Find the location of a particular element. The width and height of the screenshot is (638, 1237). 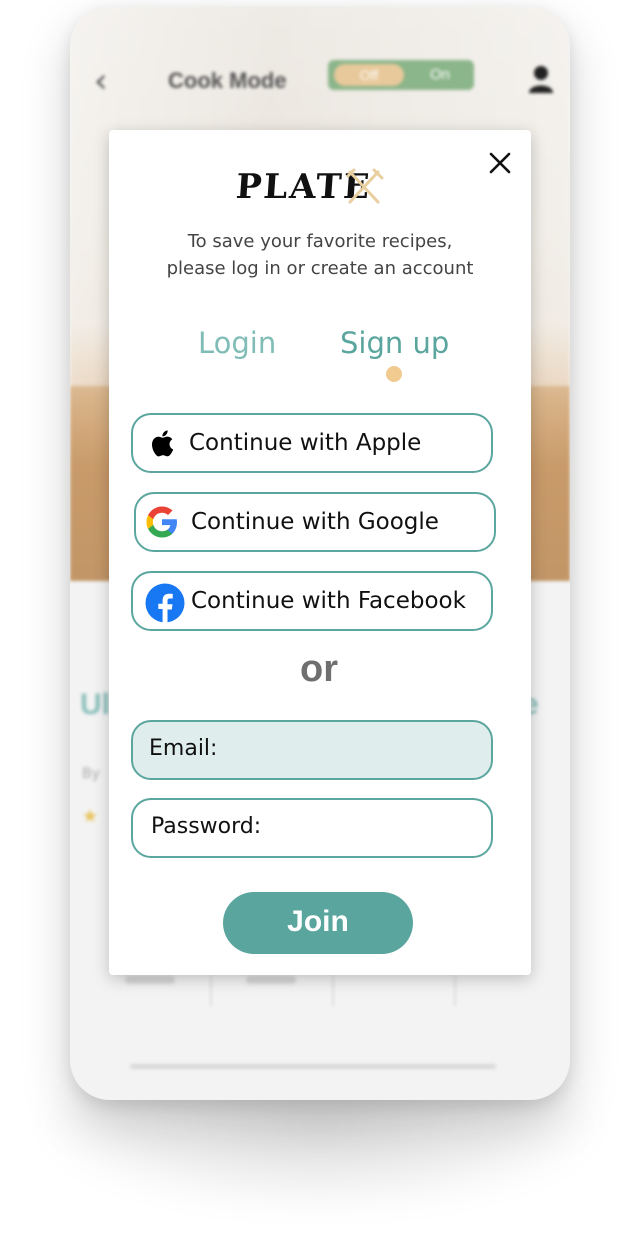

brand-logo: PLATE is located at coordinates (310, 187).